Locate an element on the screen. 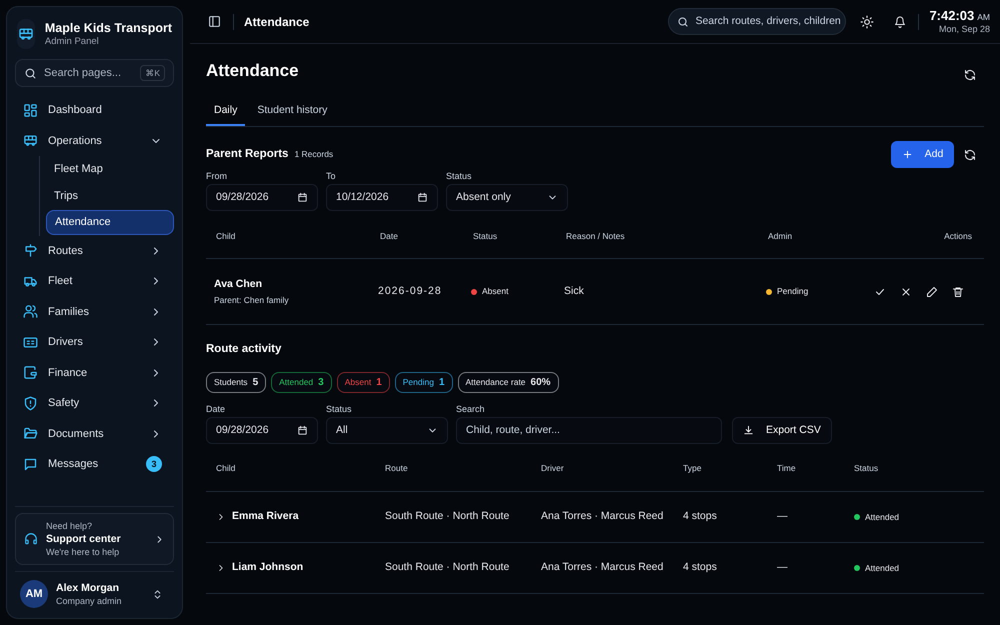 This screenshot has height=625, width=1000. field-label: From is located at coordinates (217, 176).